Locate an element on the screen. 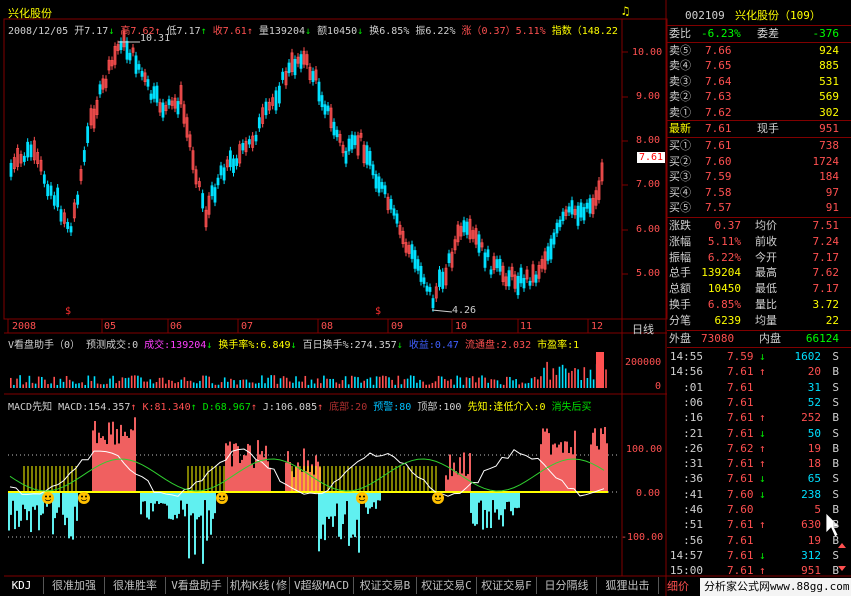 The image size is (851, 596). high-marker: 10.31 is located at coordinates (155, 38).